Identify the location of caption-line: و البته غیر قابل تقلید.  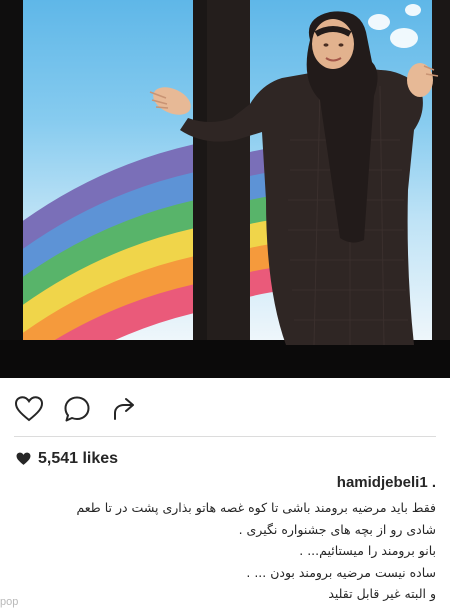
(382, 593).